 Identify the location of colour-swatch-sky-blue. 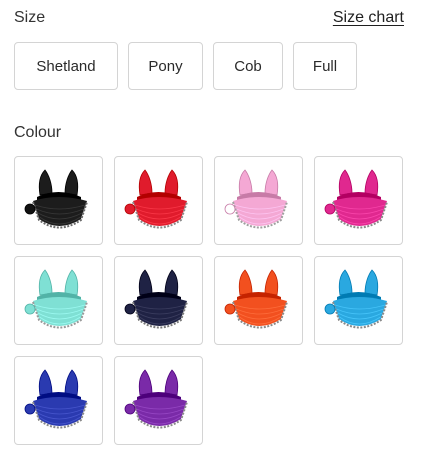
(358, 300).